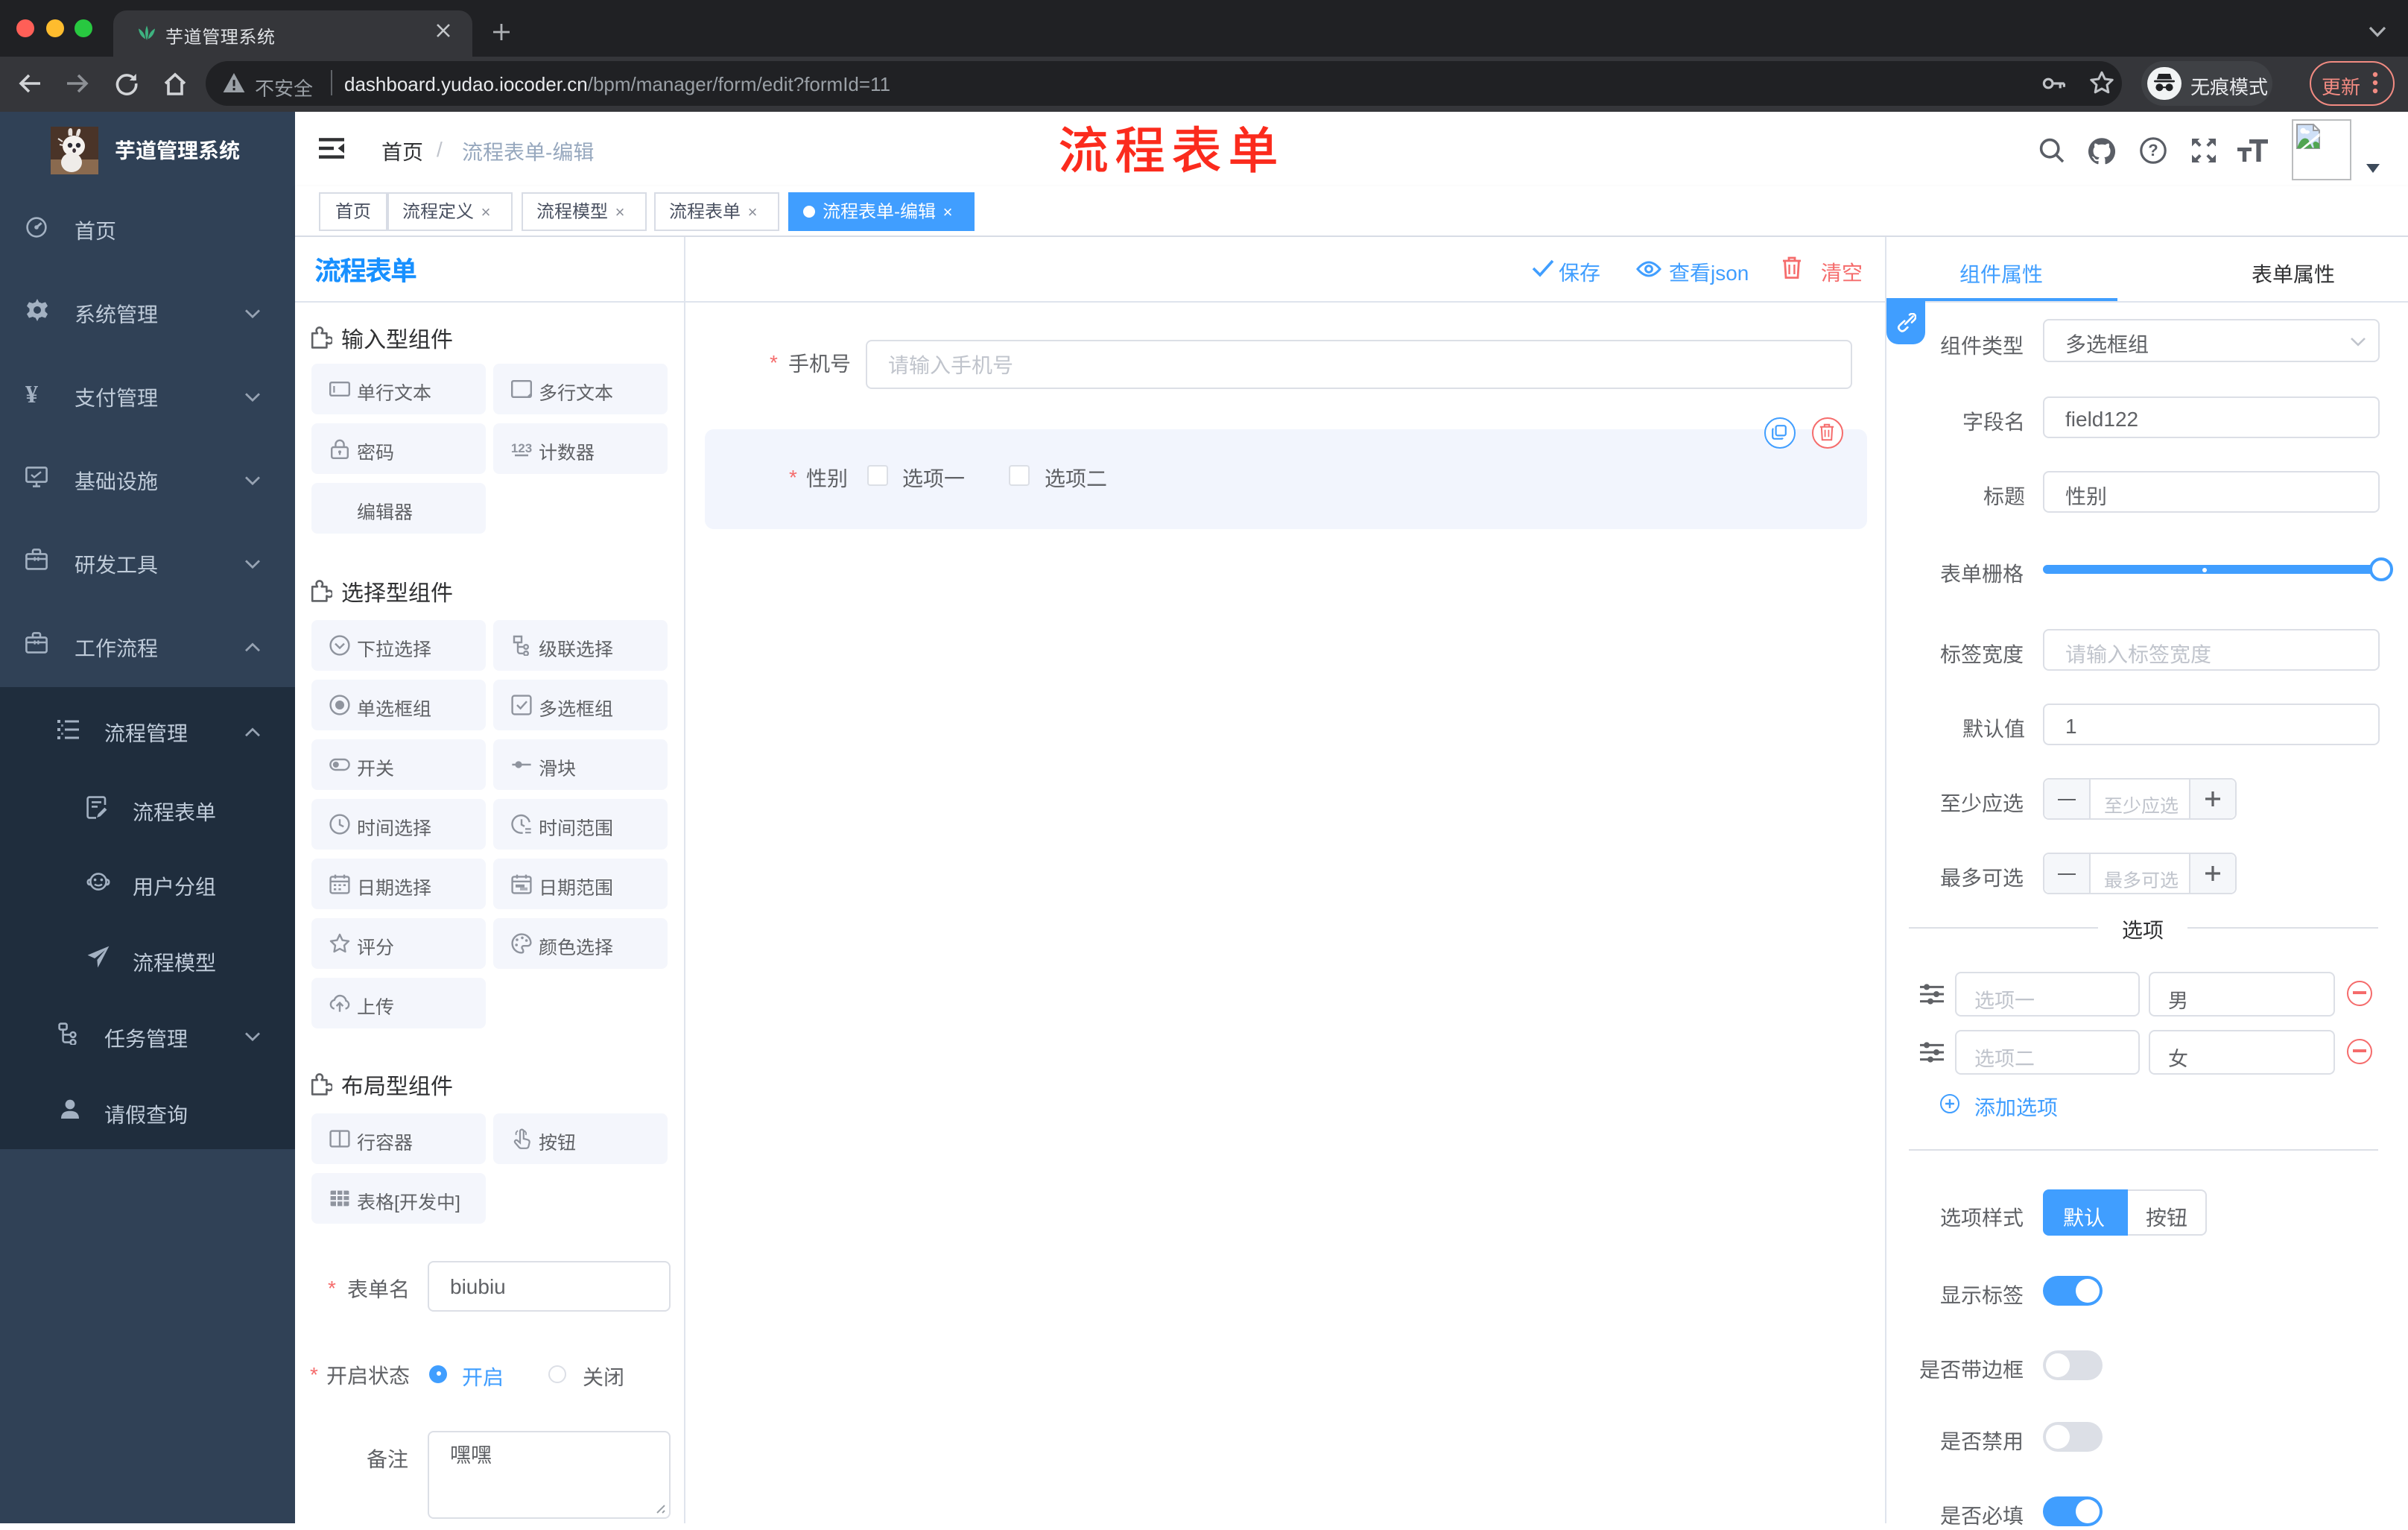  I want to click on svg-text: 123, so click(520, 448).